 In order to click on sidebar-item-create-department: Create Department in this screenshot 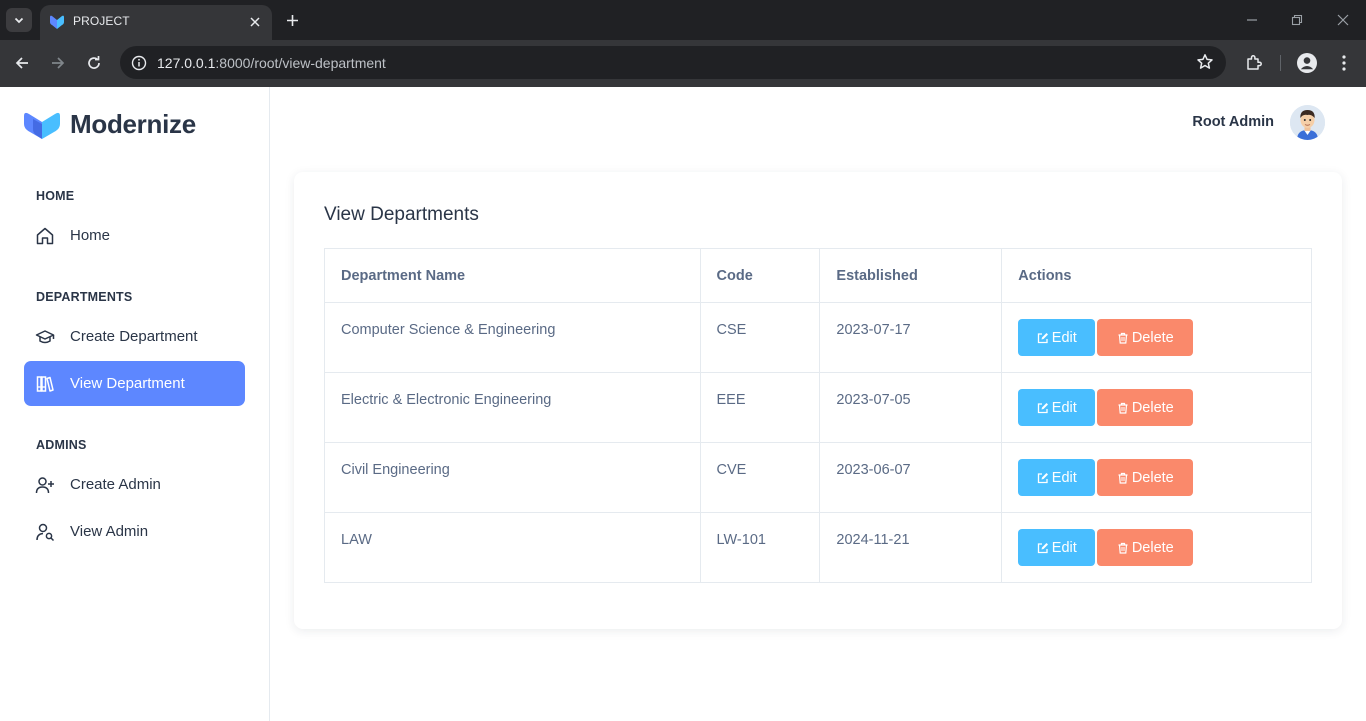, I will do `click(134, 336)`.